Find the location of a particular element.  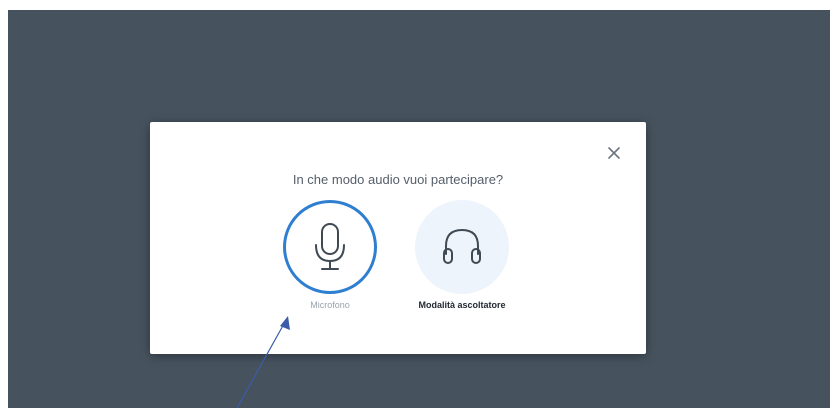

close-button is located at coordinates (614, 153).